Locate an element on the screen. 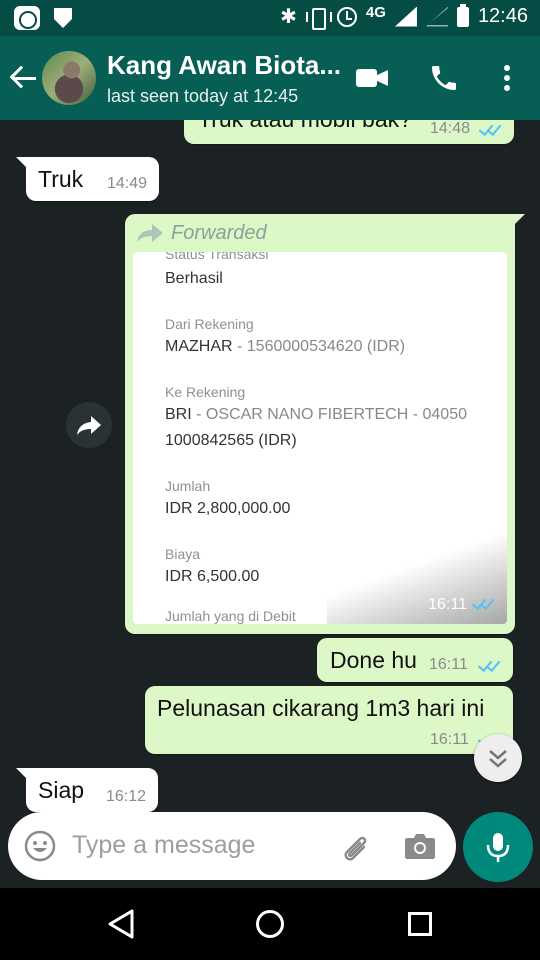 The image size is (540, 960). image-shade is located at coordinates (417, 579).